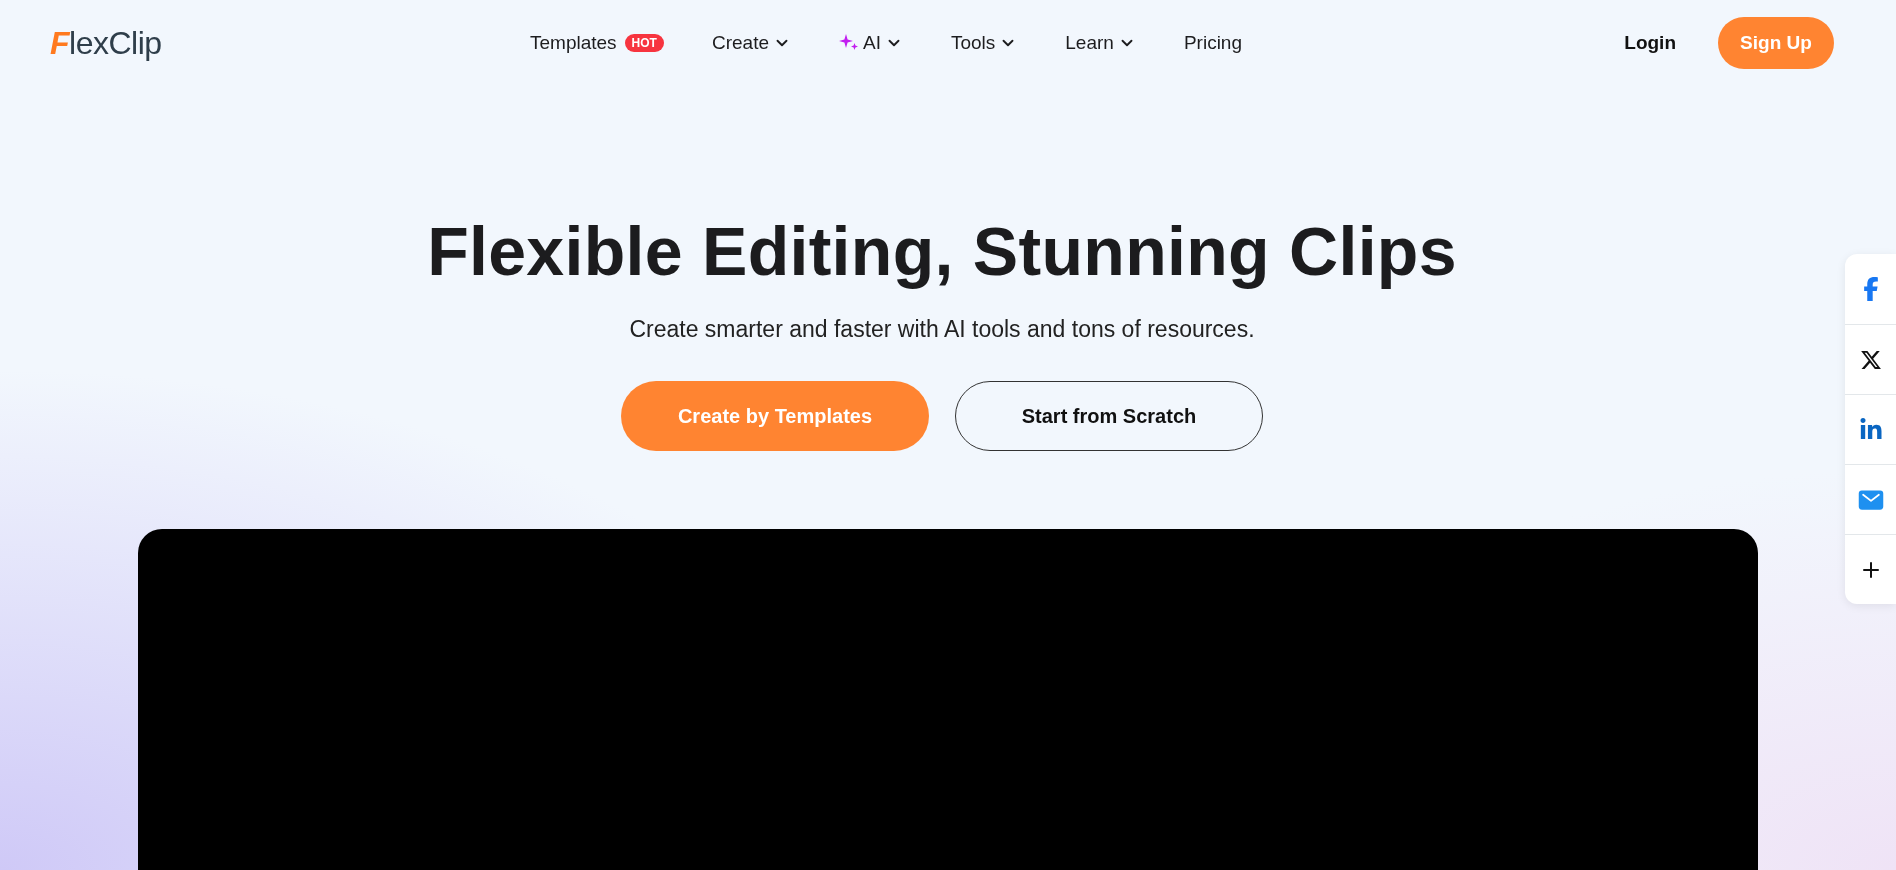 The width and height of the screenshot is (1896, 870). What do you see at coordinates (984, 43) in the screenshot?
I see `nav-link: Tools` at bounding box center [984, 43].